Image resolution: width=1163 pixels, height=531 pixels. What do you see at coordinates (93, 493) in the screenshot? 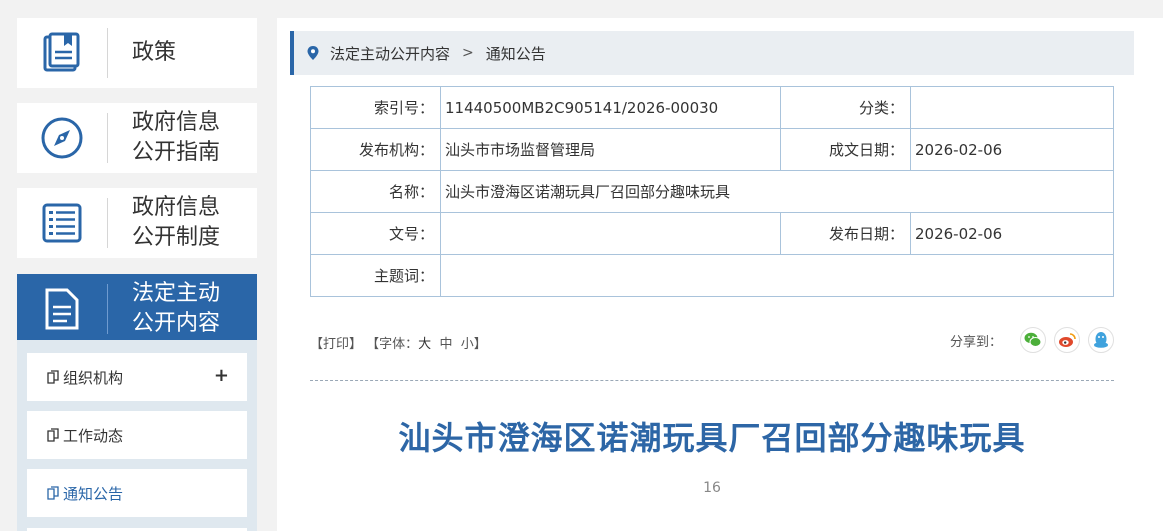
I see `sub-item-label: 通知公告` at bounding box center [93, 493].